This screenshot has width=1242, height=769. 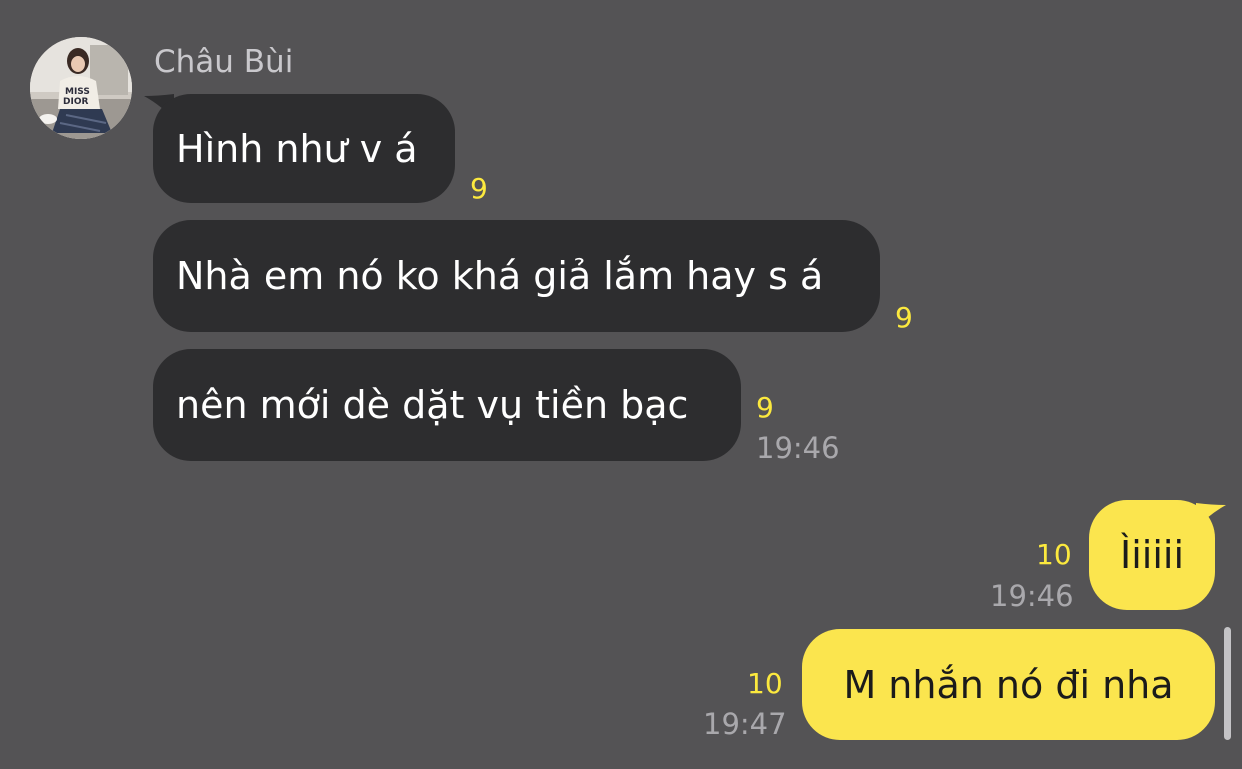 I want to click on chat-scrollbar, so click(x=1227, y=683).